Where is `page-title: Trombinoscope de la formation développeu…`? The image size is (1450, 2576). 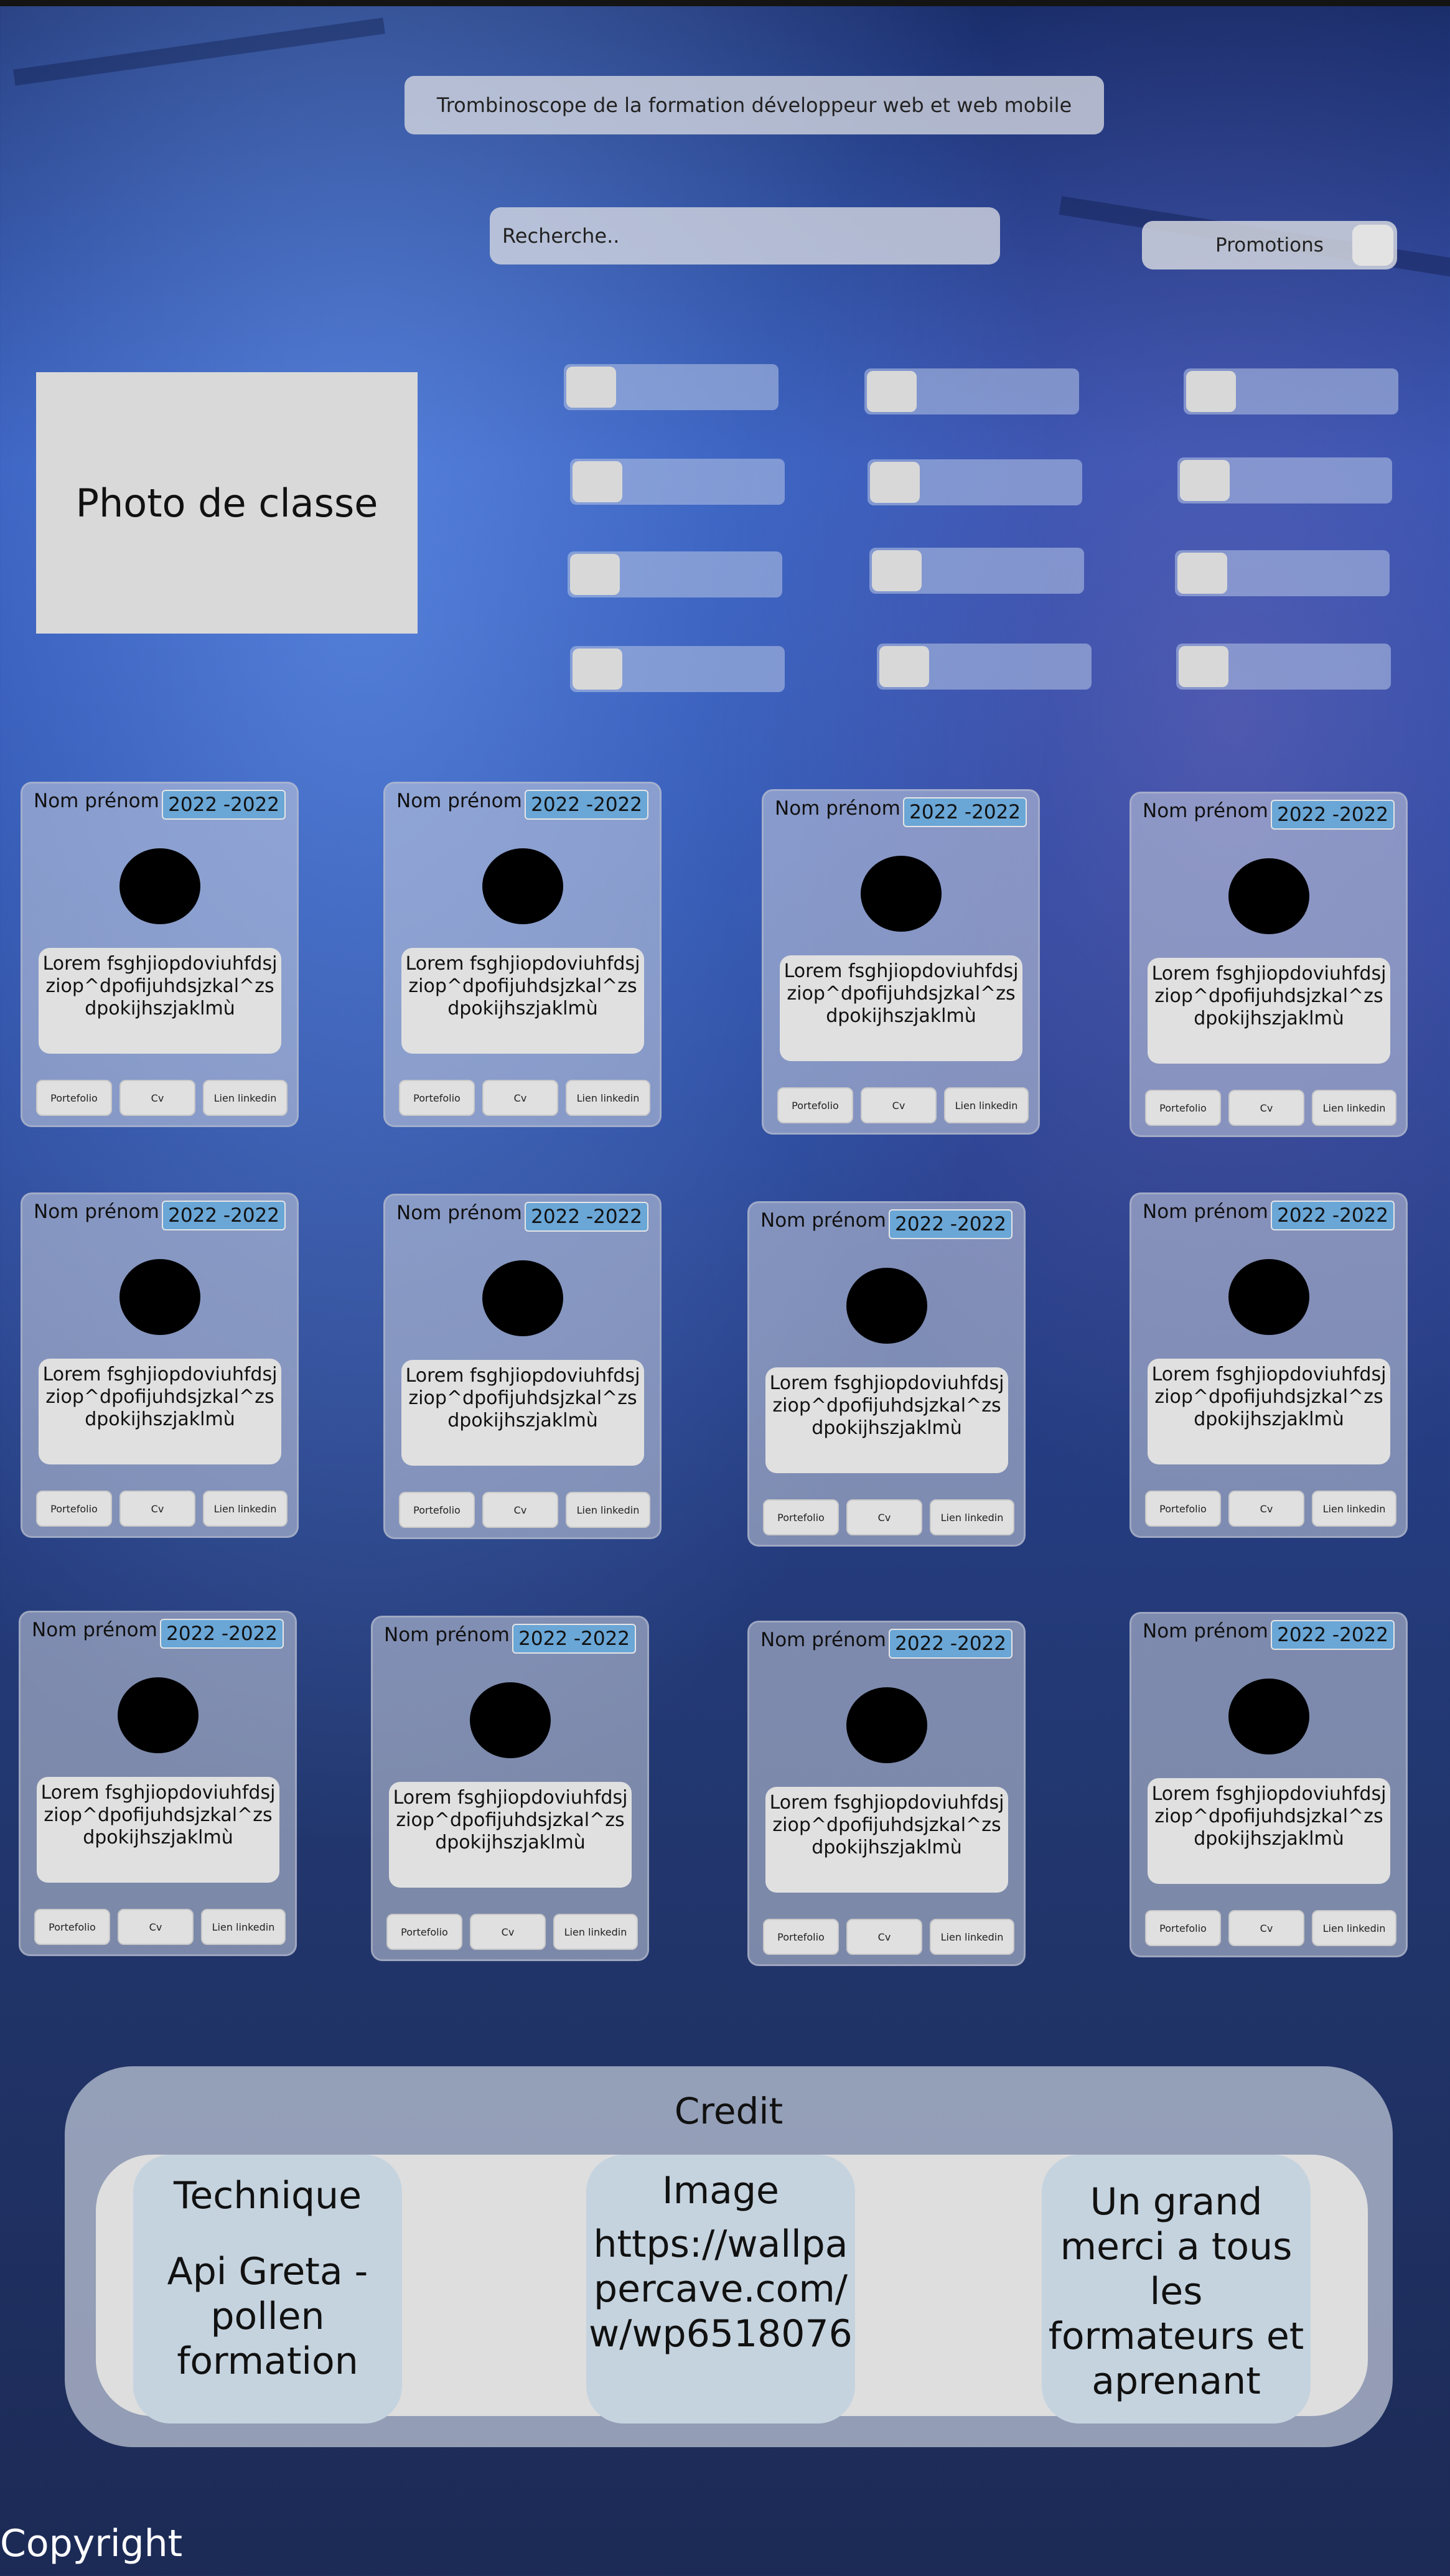
page-title: Trombinoscope de la formation développeu… is located at coordinates (754, 105).